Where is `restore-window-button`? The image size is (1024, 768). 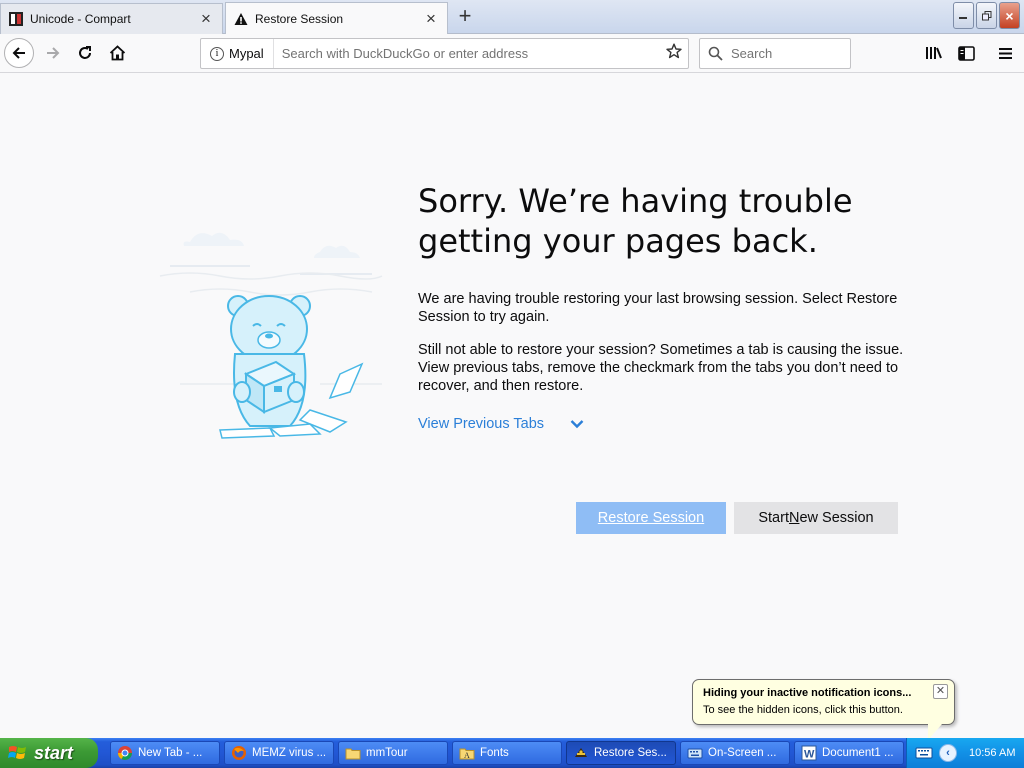 restore-window-button is located at coordinates (986, 15).